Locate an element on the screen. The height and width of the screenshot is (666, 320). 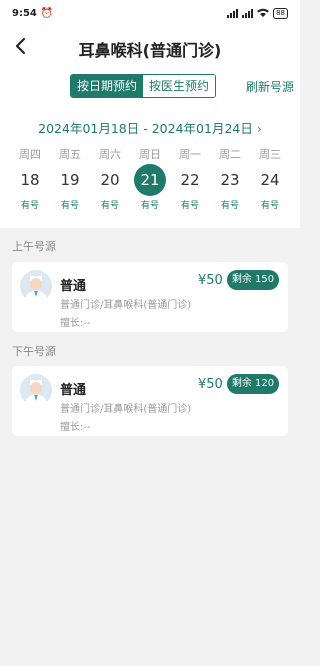
day-date: 20 is located at coordinates (110, 180).